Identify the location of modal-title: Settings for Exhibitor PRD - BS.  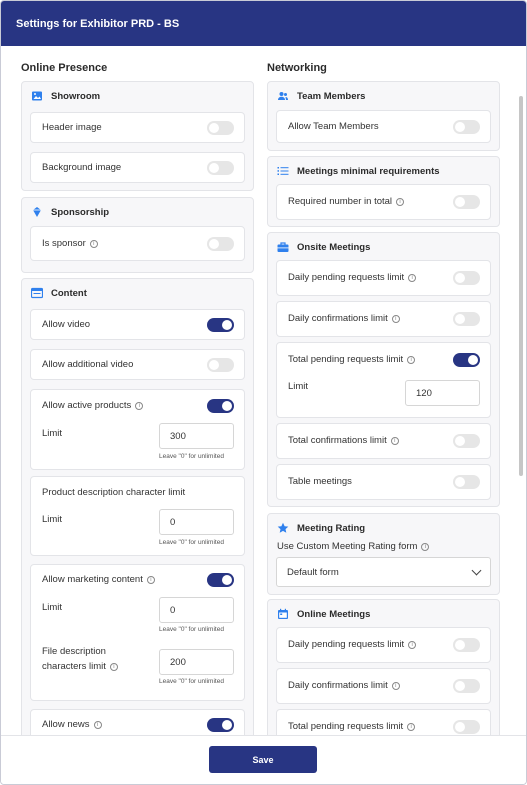
(98, 23).